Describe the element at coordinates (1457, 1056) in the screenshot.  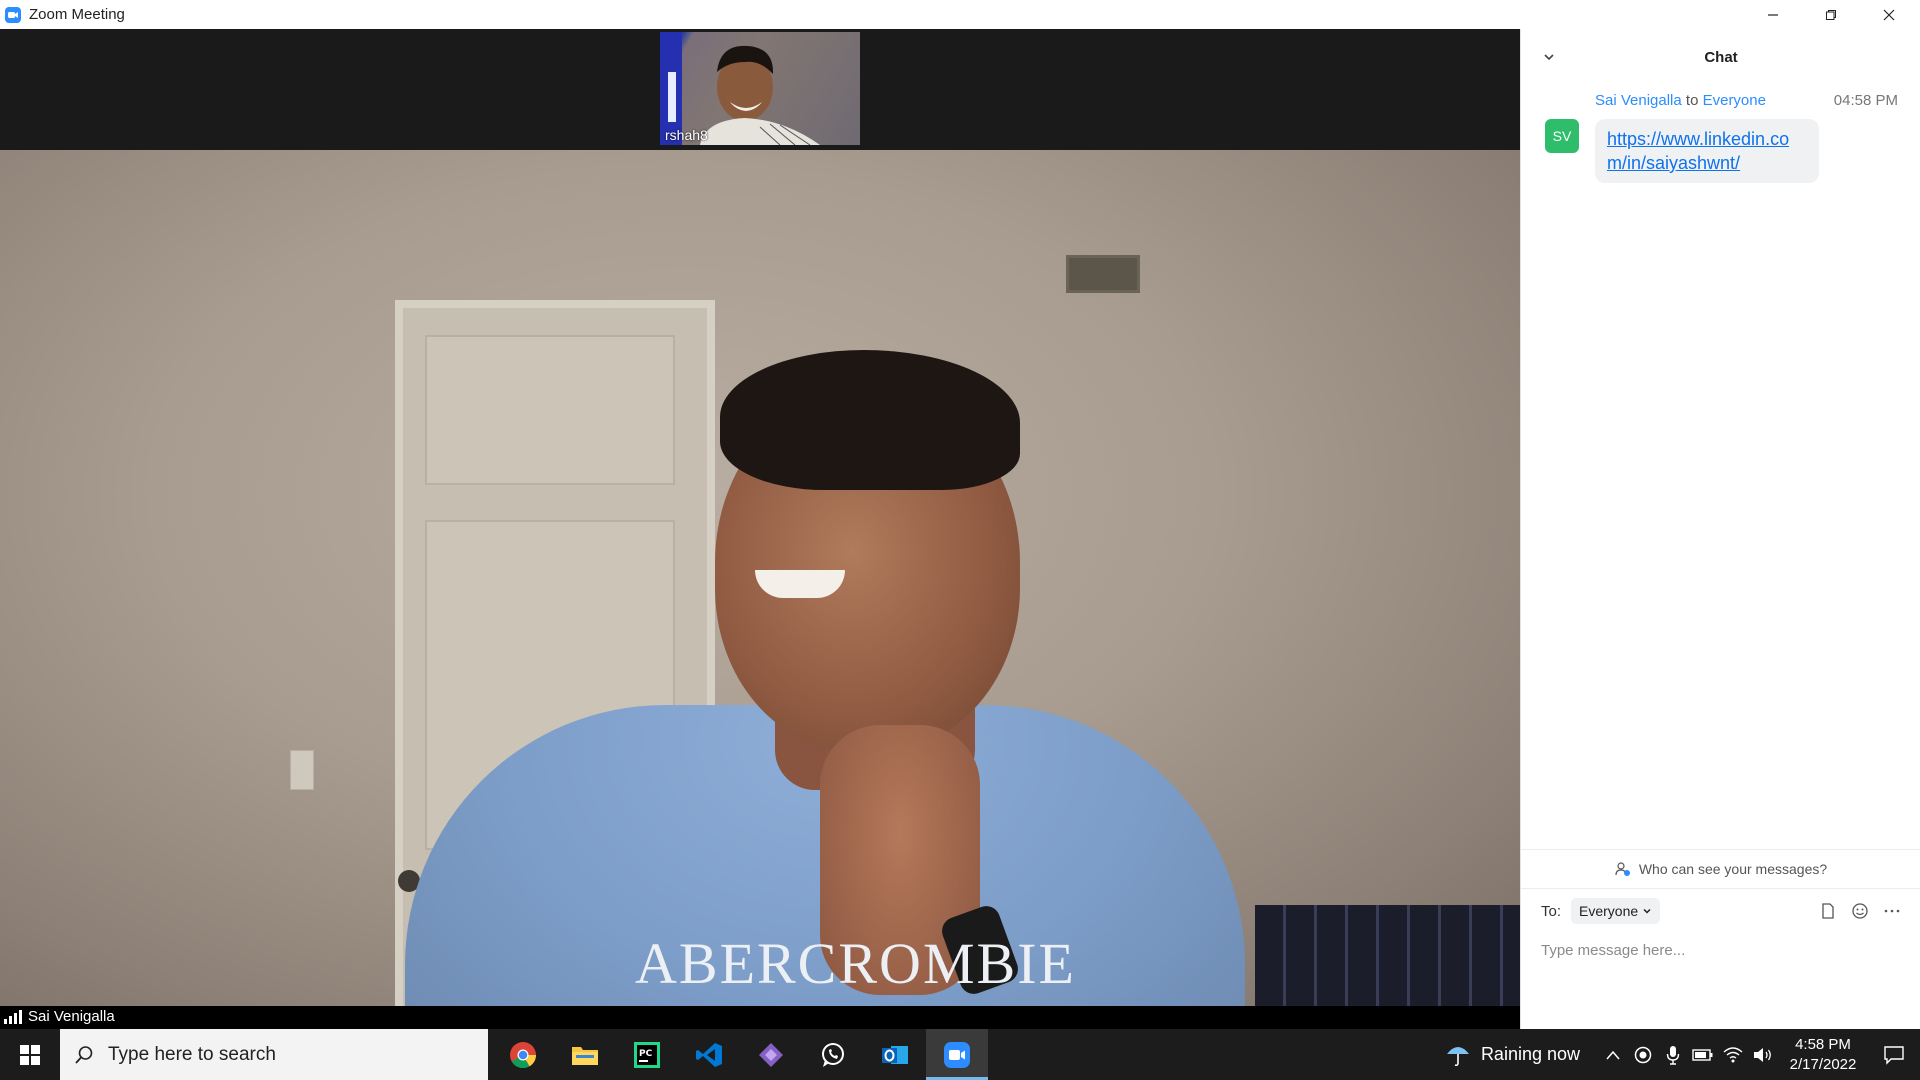
I see `umbrella-icon` at that location.